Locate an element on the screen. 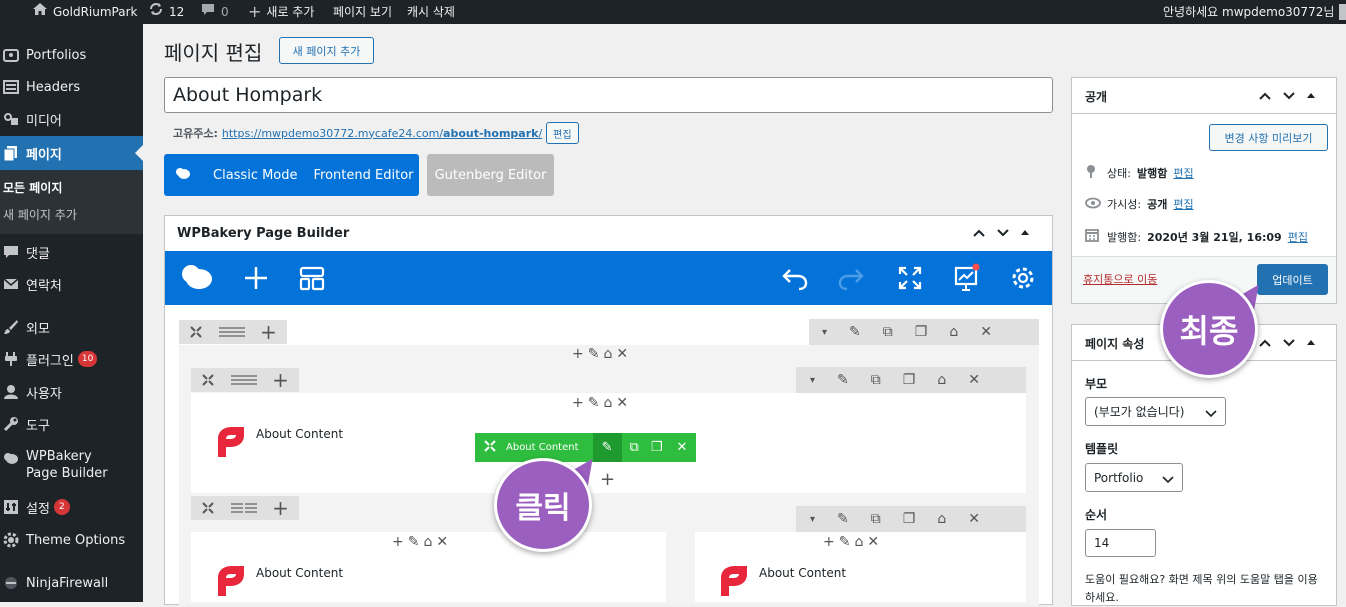 This screenshot has height=607, width=1346. add-new-page-button: 새 페이지 추가 is located at coordinates (326, 50).